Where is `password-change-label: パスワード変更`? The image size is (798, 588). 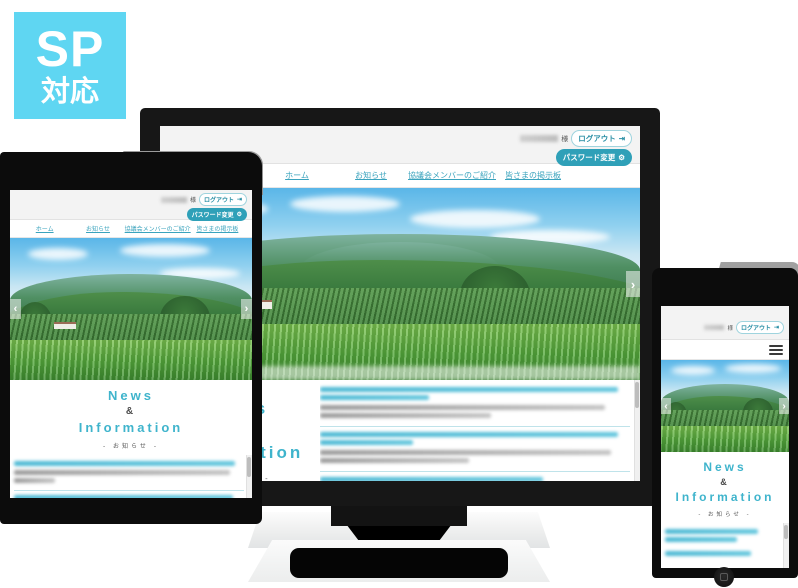 password-change-label: パスワード変更 is located at coordinates (212, 216).